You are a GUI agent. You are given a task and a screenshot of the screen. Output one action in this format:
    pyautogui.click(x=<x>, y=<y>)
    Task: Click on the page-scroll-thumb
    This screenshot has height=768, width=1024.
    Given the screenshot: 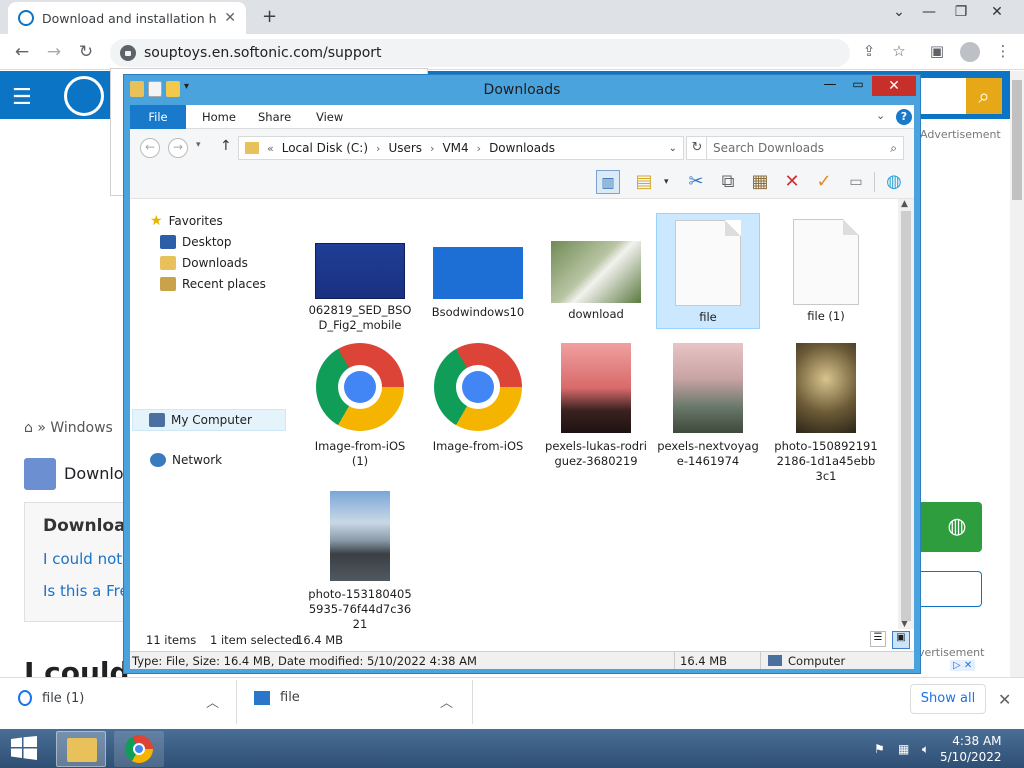 What is the action you would take?
    pyautogui.click(x=1017, y=140)
    